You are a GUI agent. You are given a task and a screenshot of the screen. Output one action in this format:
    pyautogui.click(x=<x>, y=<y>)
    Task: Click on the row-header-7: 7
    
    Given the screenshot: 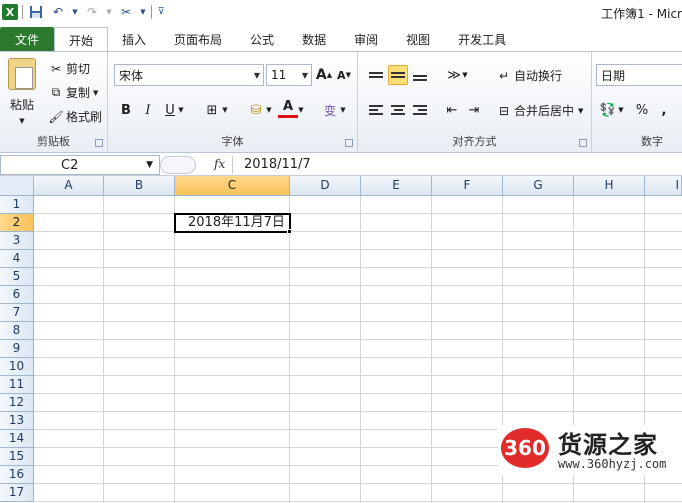 What is the action you would take?
    pyautogui.click(x=17, y=313)
    